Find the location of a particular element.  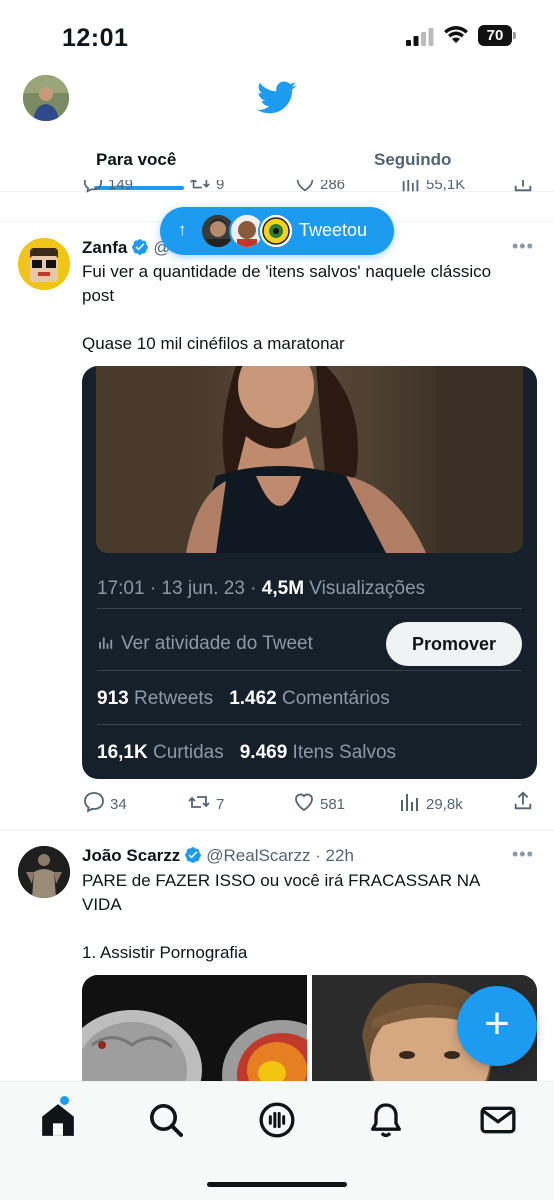

compose-tweet-button: + is located at coordinates (497, 1026).